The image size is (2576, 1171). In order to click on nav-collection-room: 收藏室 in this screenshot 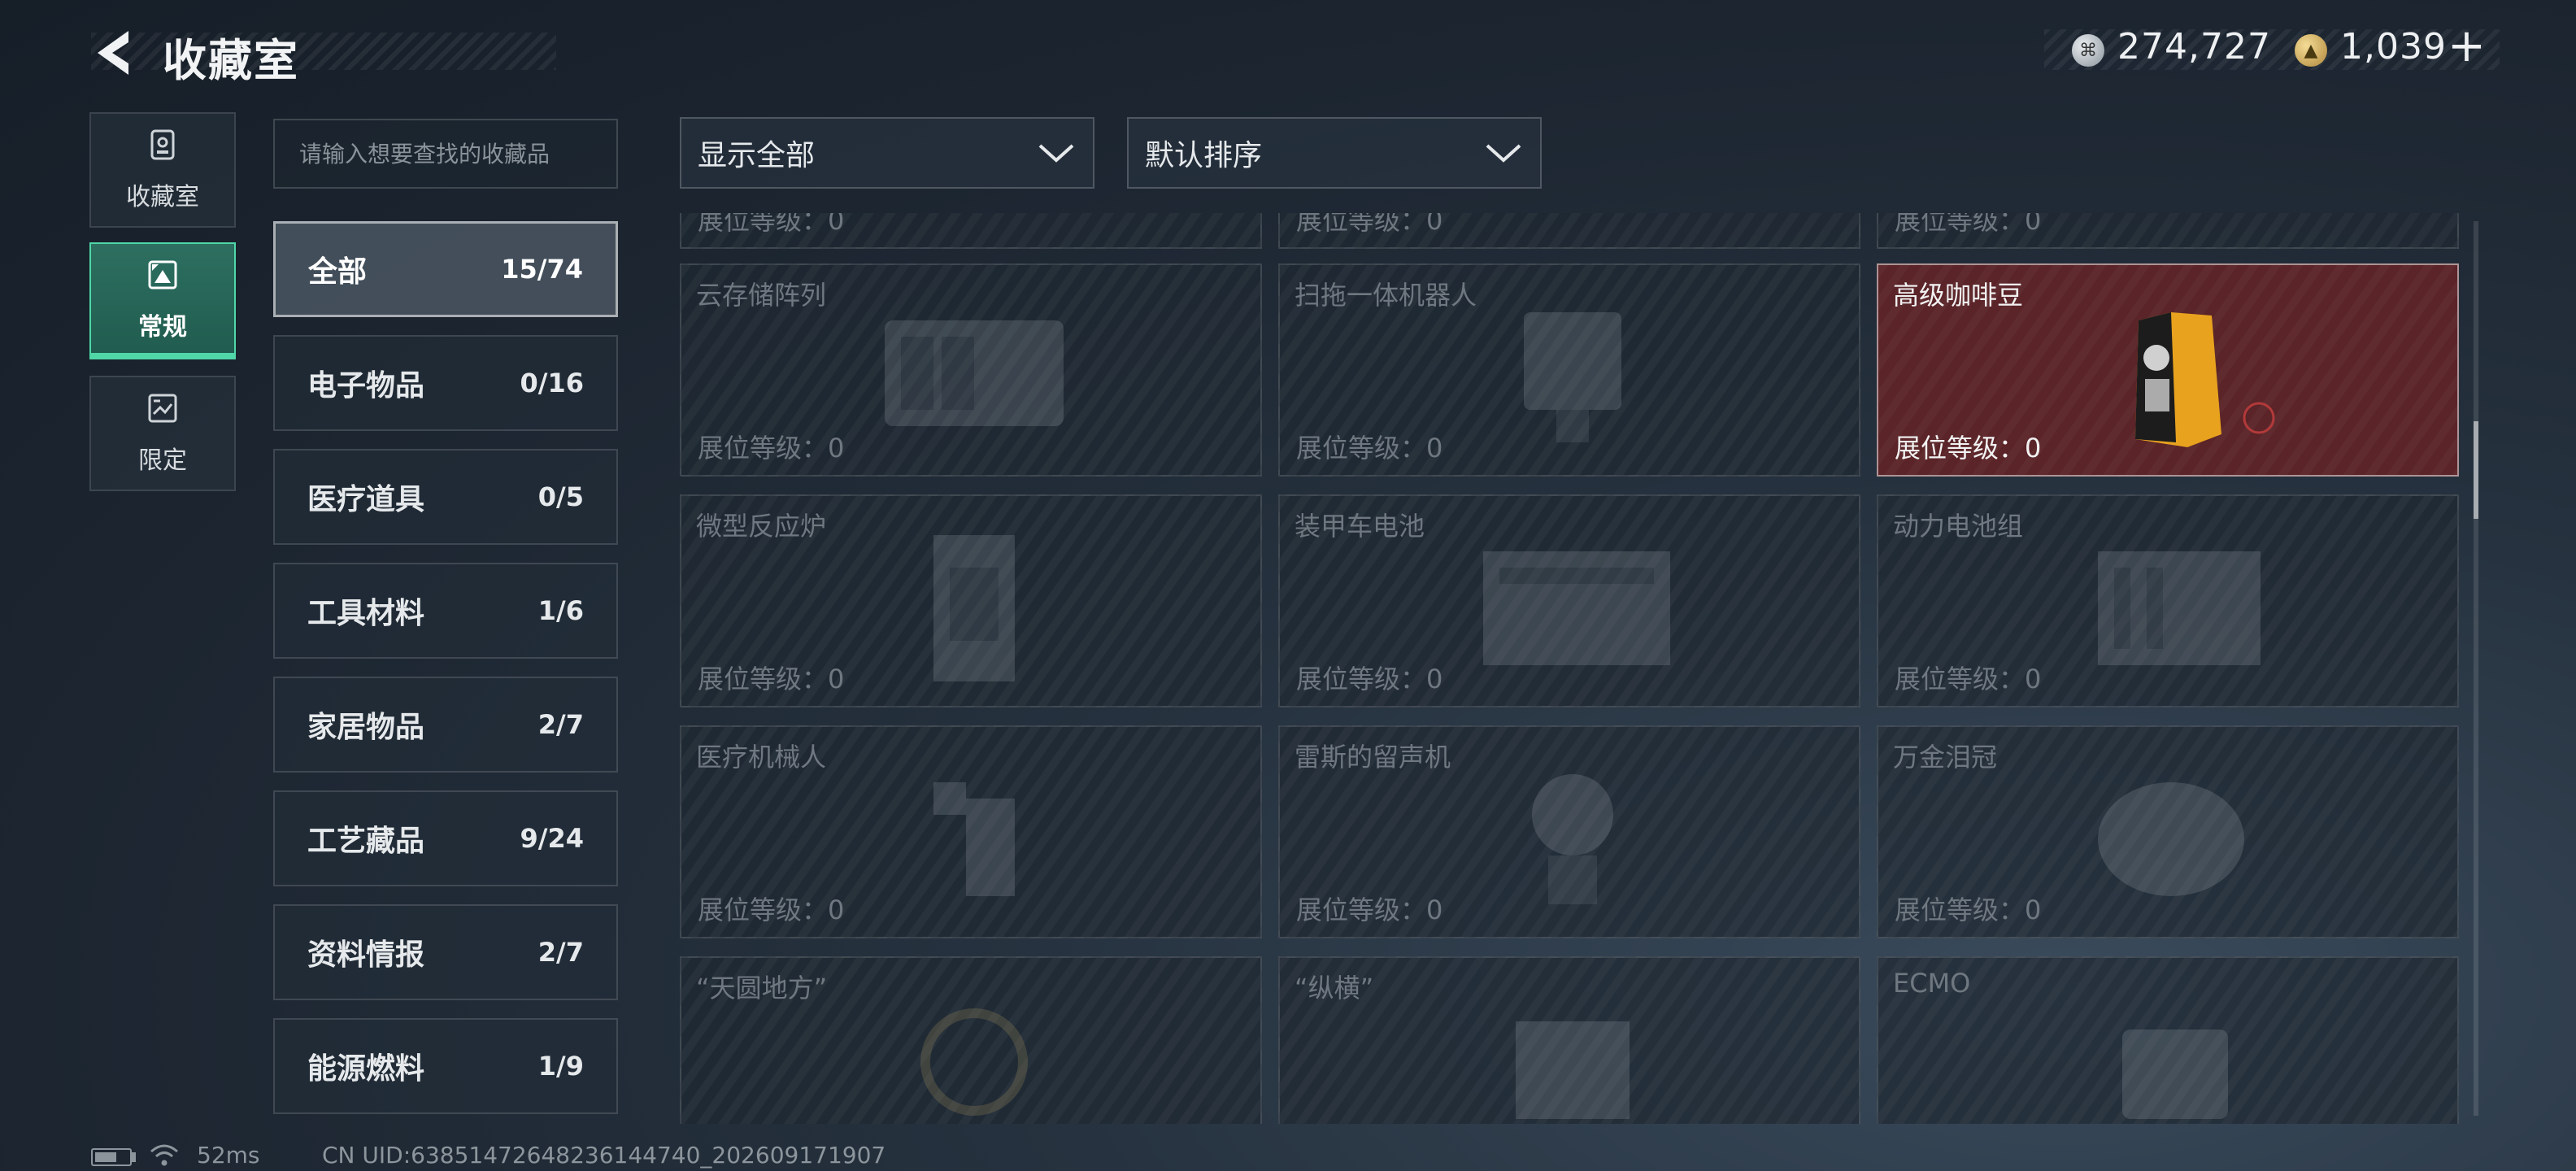, I will do `click(163, 170)`.